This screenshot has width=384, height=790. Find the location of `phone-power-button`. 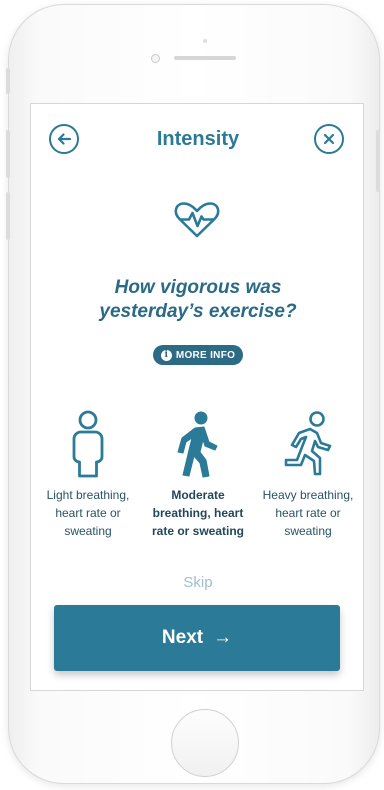

phone-power-button is located at coordinates (378, 161).